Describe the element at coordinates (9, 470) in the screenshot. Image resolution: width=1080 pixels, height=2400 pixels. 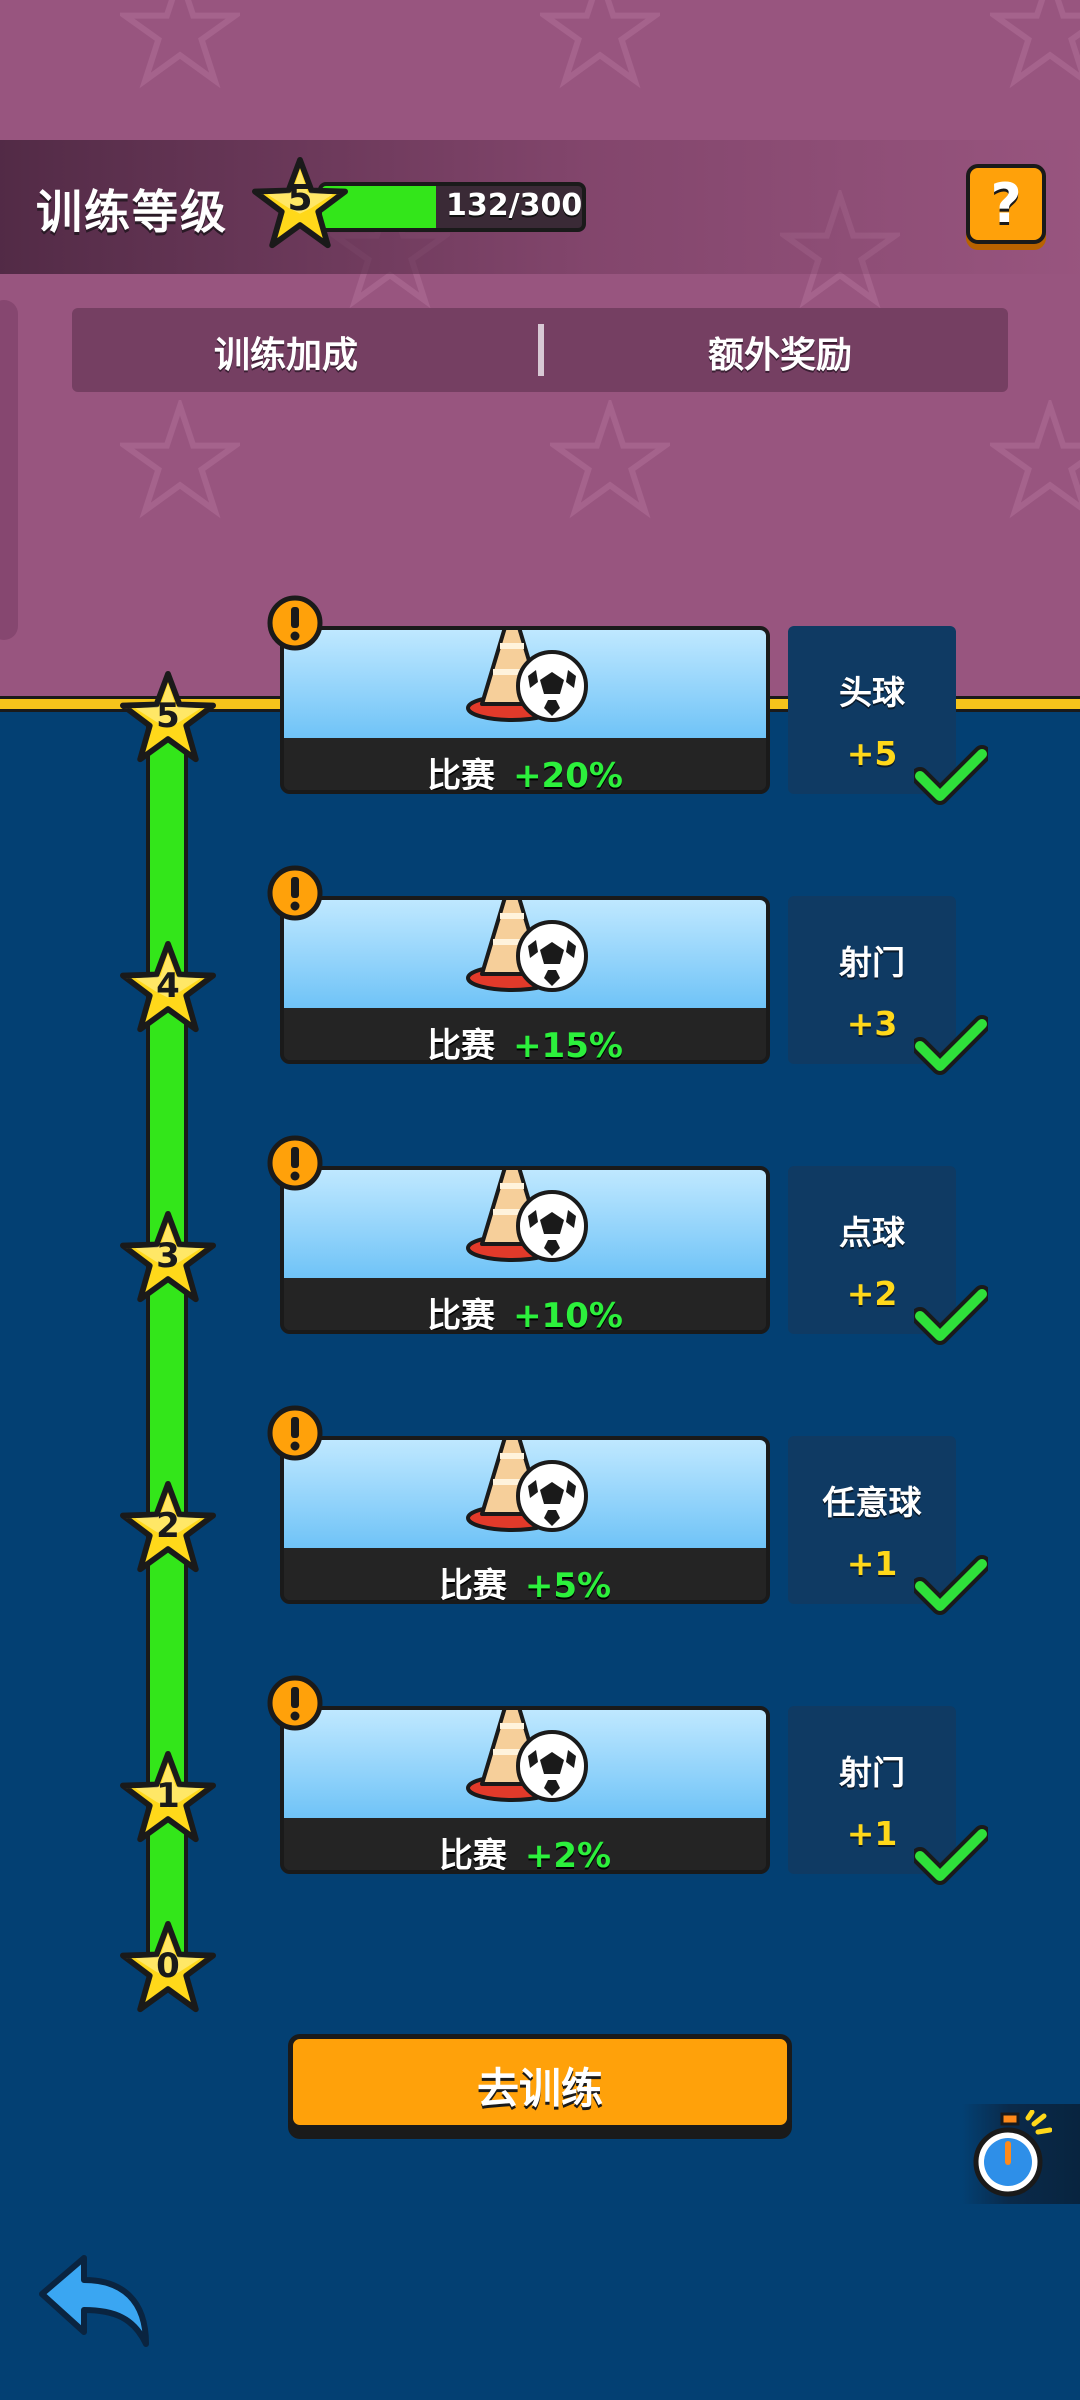
I see `side-panel-edge` at that location.